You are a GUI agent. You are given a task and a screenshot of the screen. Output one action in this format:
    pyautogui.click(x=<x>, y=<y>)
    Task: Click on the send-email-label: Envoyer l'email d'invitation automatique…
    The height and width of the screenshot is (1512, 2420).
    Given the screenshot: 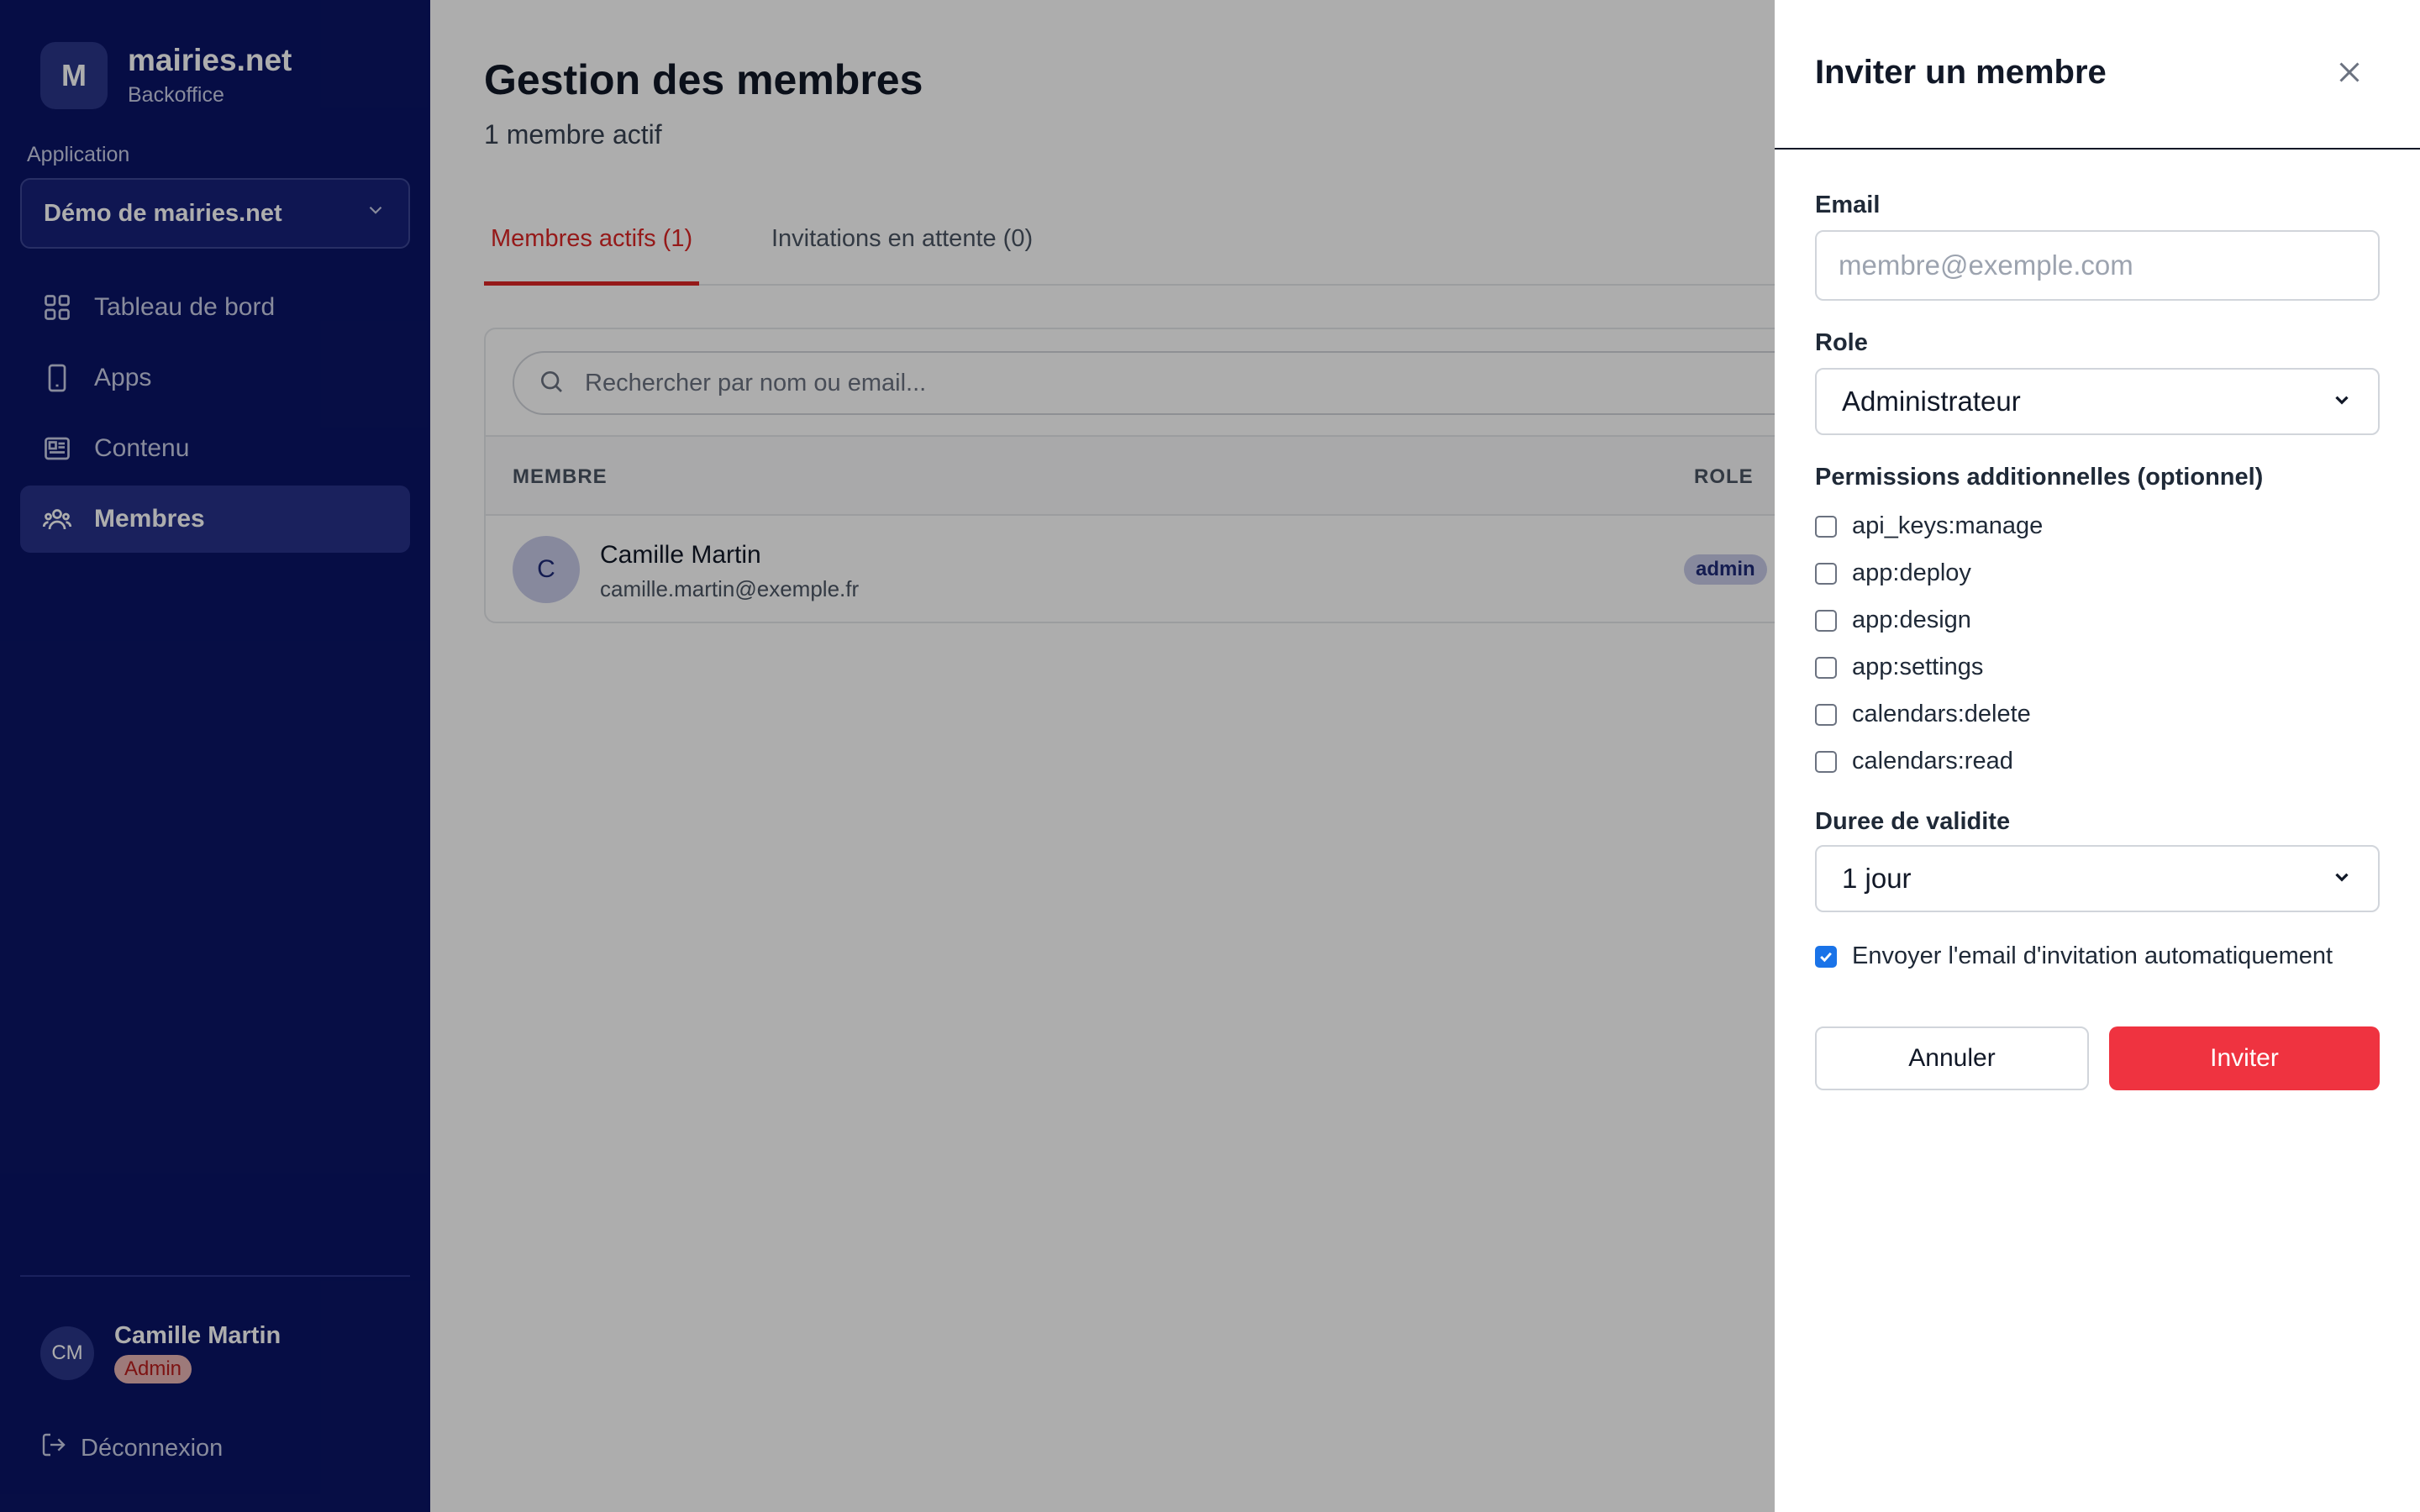 What is the action you would take?
    pyautogui.click(x=2092, y=955)
    